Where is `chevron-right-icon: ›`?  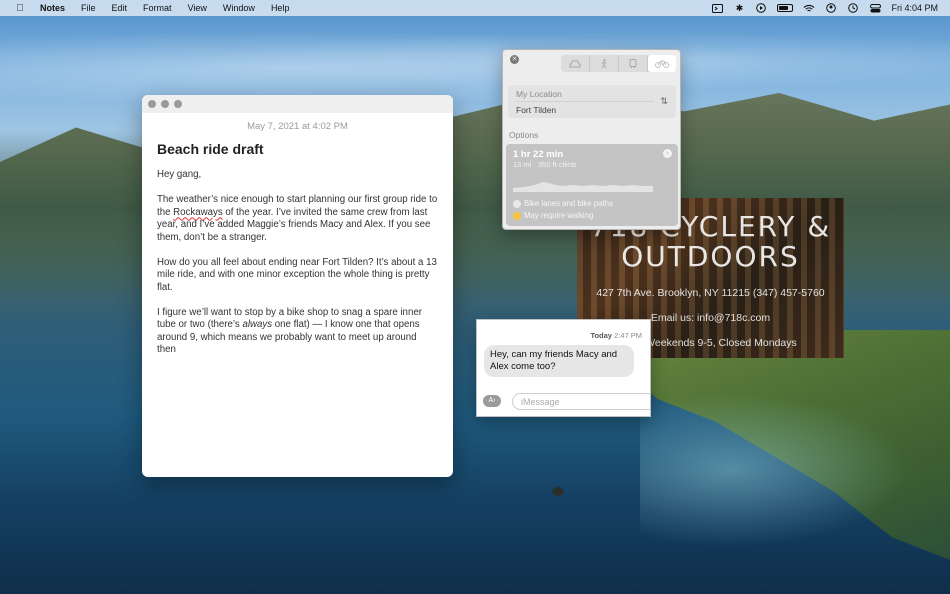 chevron-right-icon: › is located at coordinates (667, 153).